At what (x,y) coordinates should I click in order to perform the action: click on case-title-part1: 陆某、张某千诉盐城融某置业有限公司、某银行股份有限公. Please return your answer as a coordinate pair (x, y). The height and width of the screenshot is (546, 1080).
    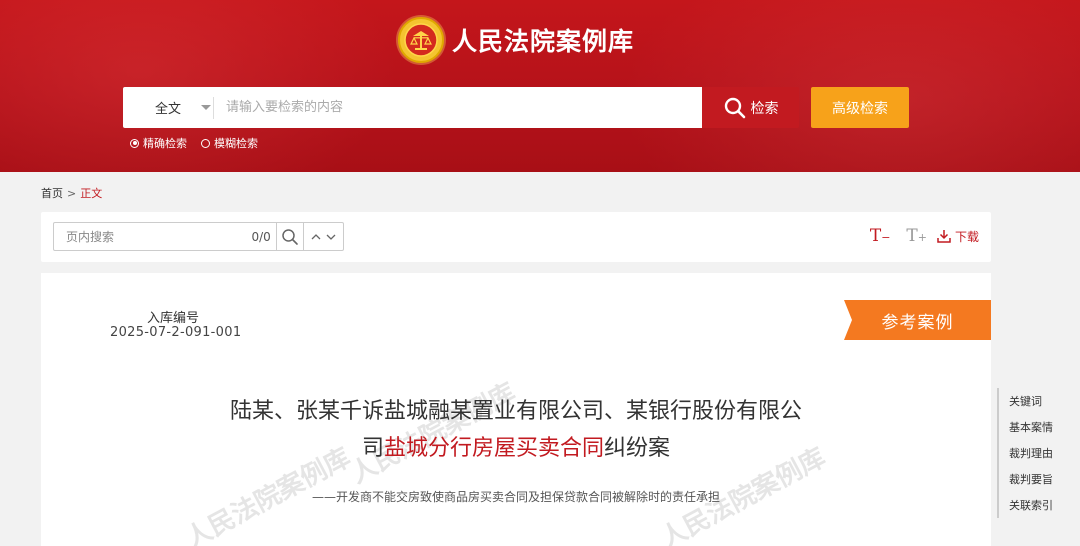
    Looking at the image, I should click on (515, 411).